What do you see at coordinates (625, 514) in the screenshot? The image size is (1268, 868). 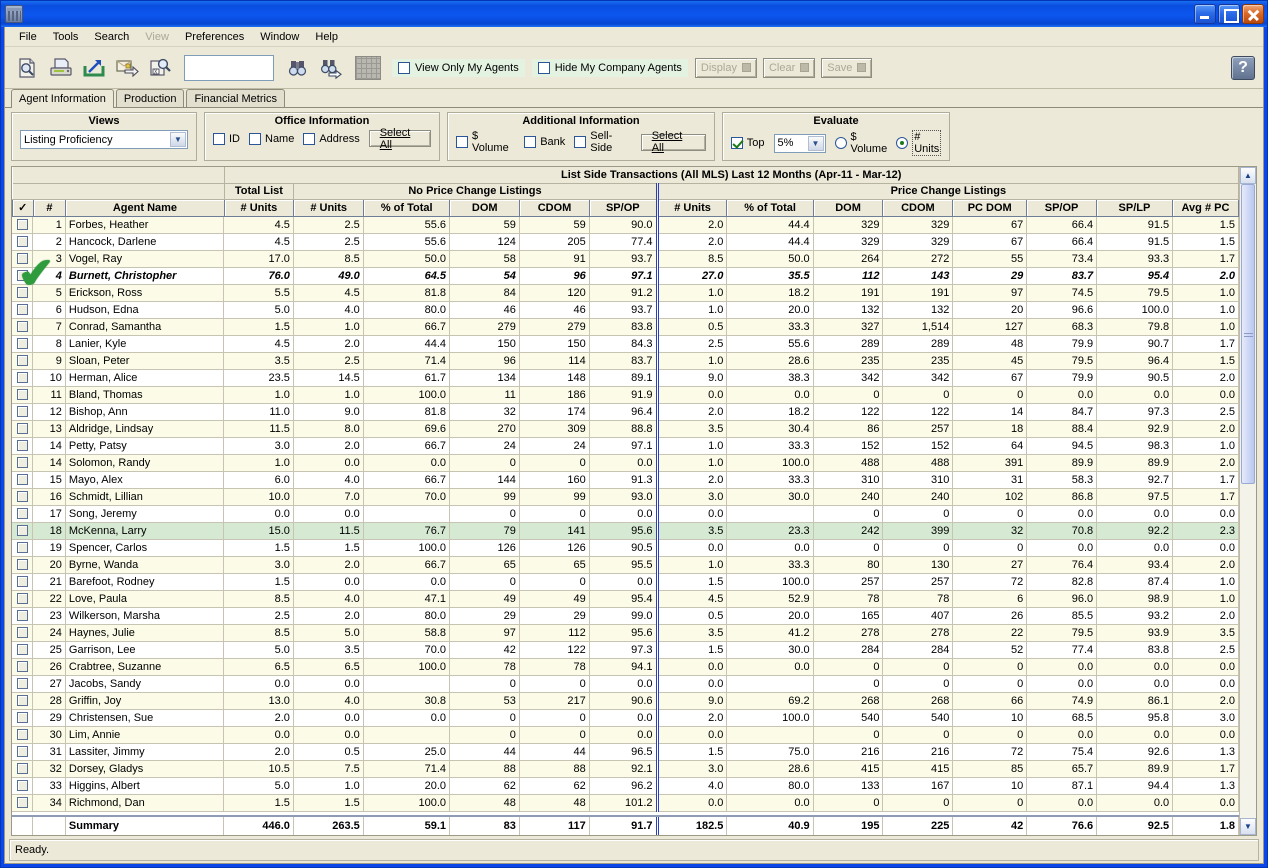 I see `table-row: 17 Song, Jeremy 0.0 0.0 0 0 0.0 0.0 0 0 0 0.0 0.0 0.0` at bounding box center [625, 514].